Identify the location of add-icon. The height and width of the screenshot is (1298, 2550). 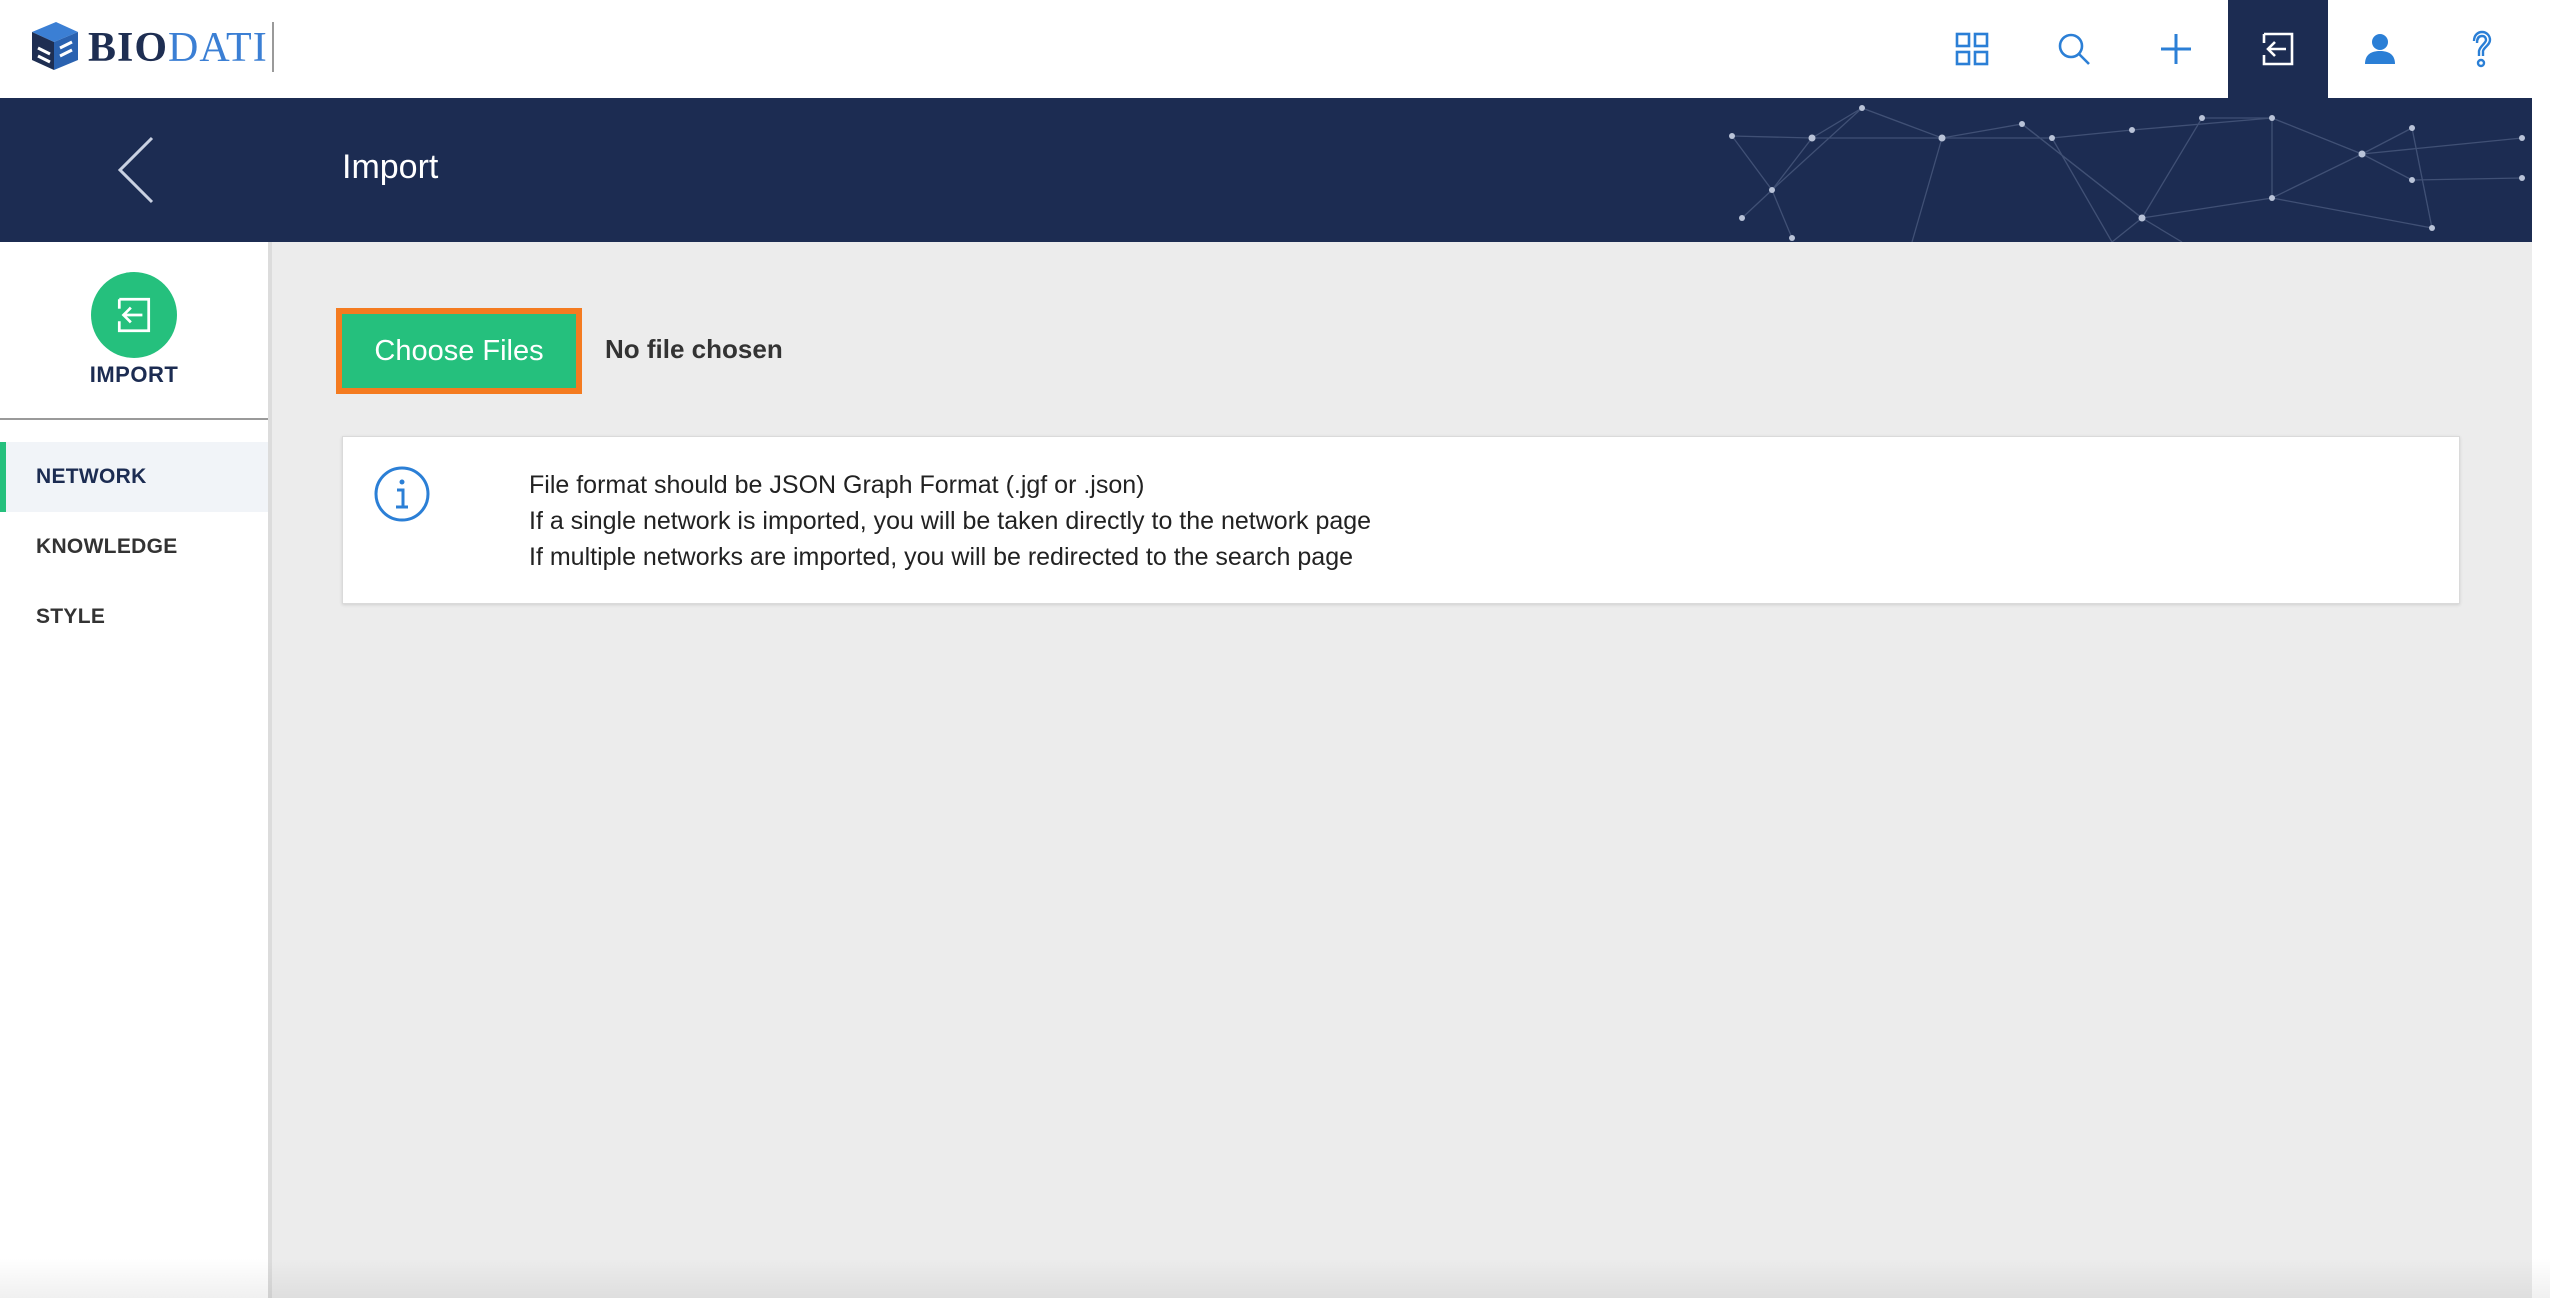
(2176, 49).